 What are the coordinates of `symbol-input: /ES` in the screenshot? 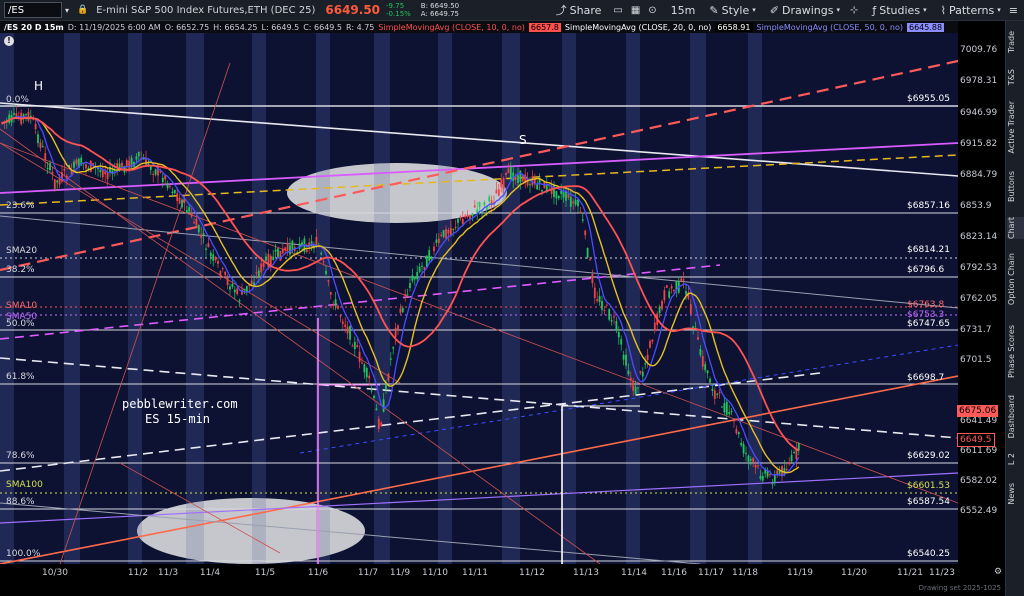 It's located at (33, 10).